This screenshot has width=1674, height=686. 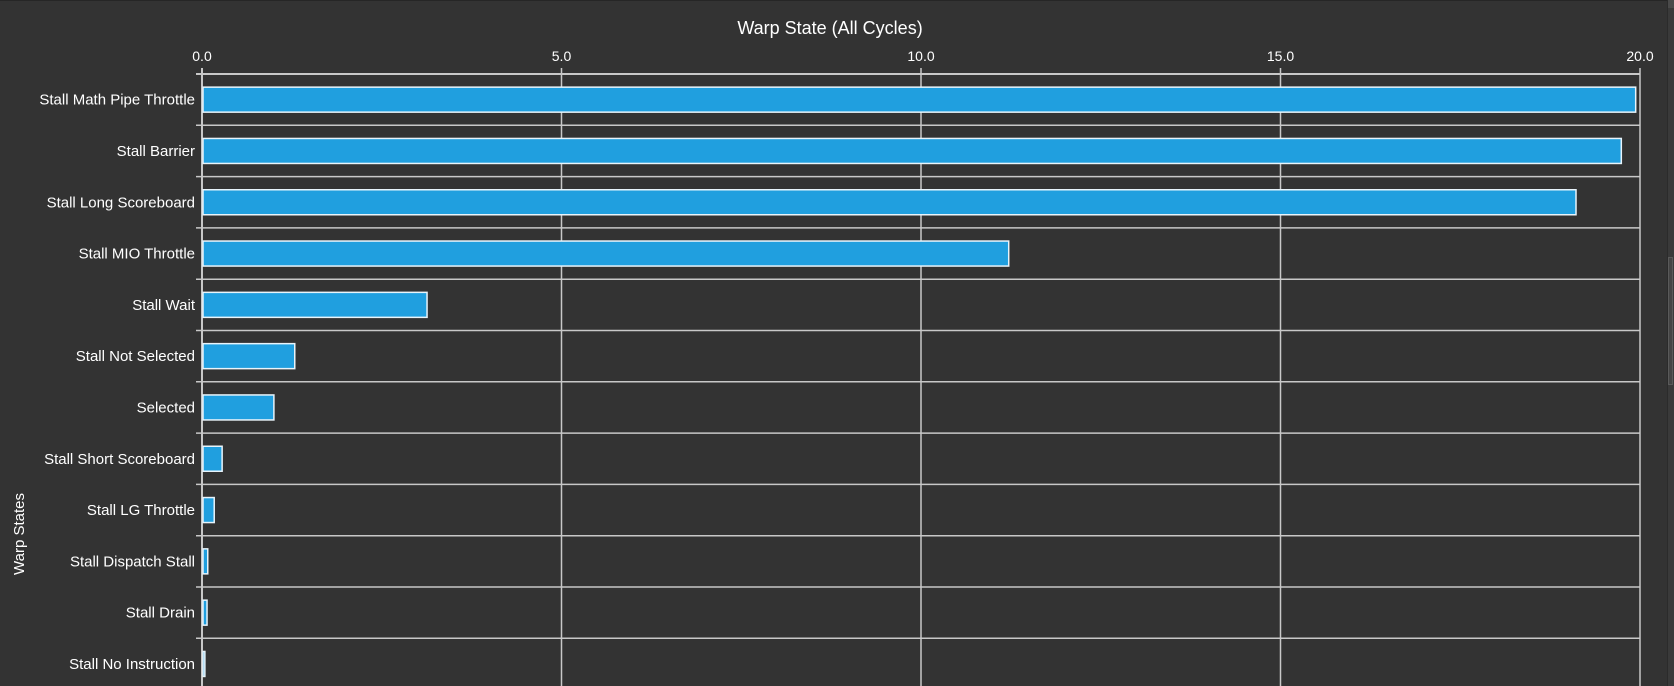 I want to click on y-tick-label: Stall Long Scoreboard, so click(x=121, y=202).